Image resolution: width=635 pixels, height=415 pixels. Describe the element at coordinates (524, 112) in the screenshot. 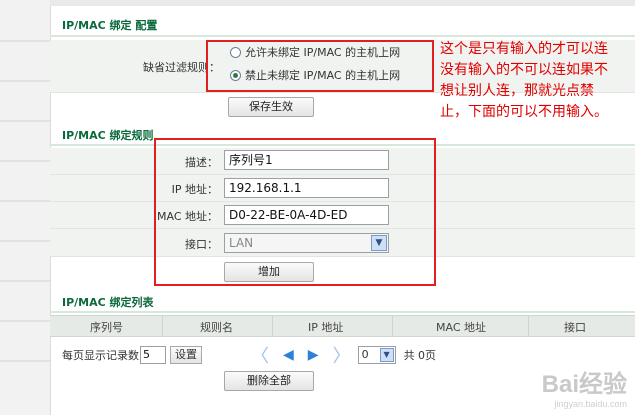

I see `annotation-line: 止，下面的可以不用输入。` at that location.